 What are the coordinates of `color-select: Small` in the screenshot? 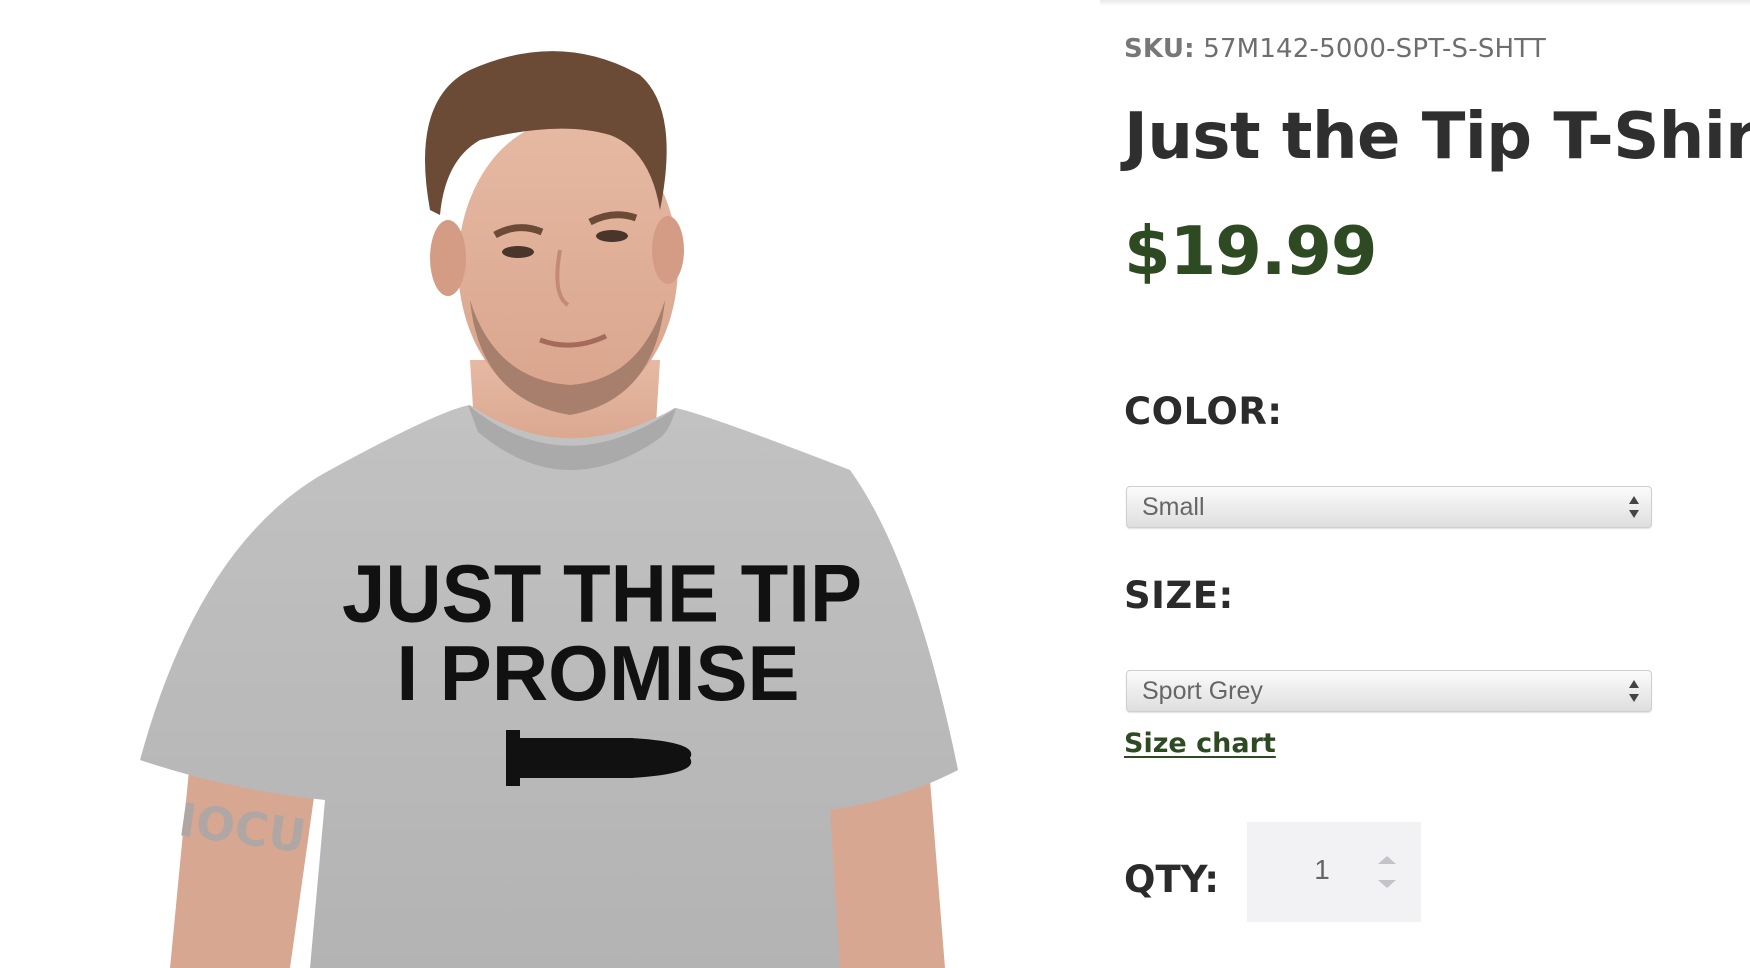 It's located at (1389, 507).